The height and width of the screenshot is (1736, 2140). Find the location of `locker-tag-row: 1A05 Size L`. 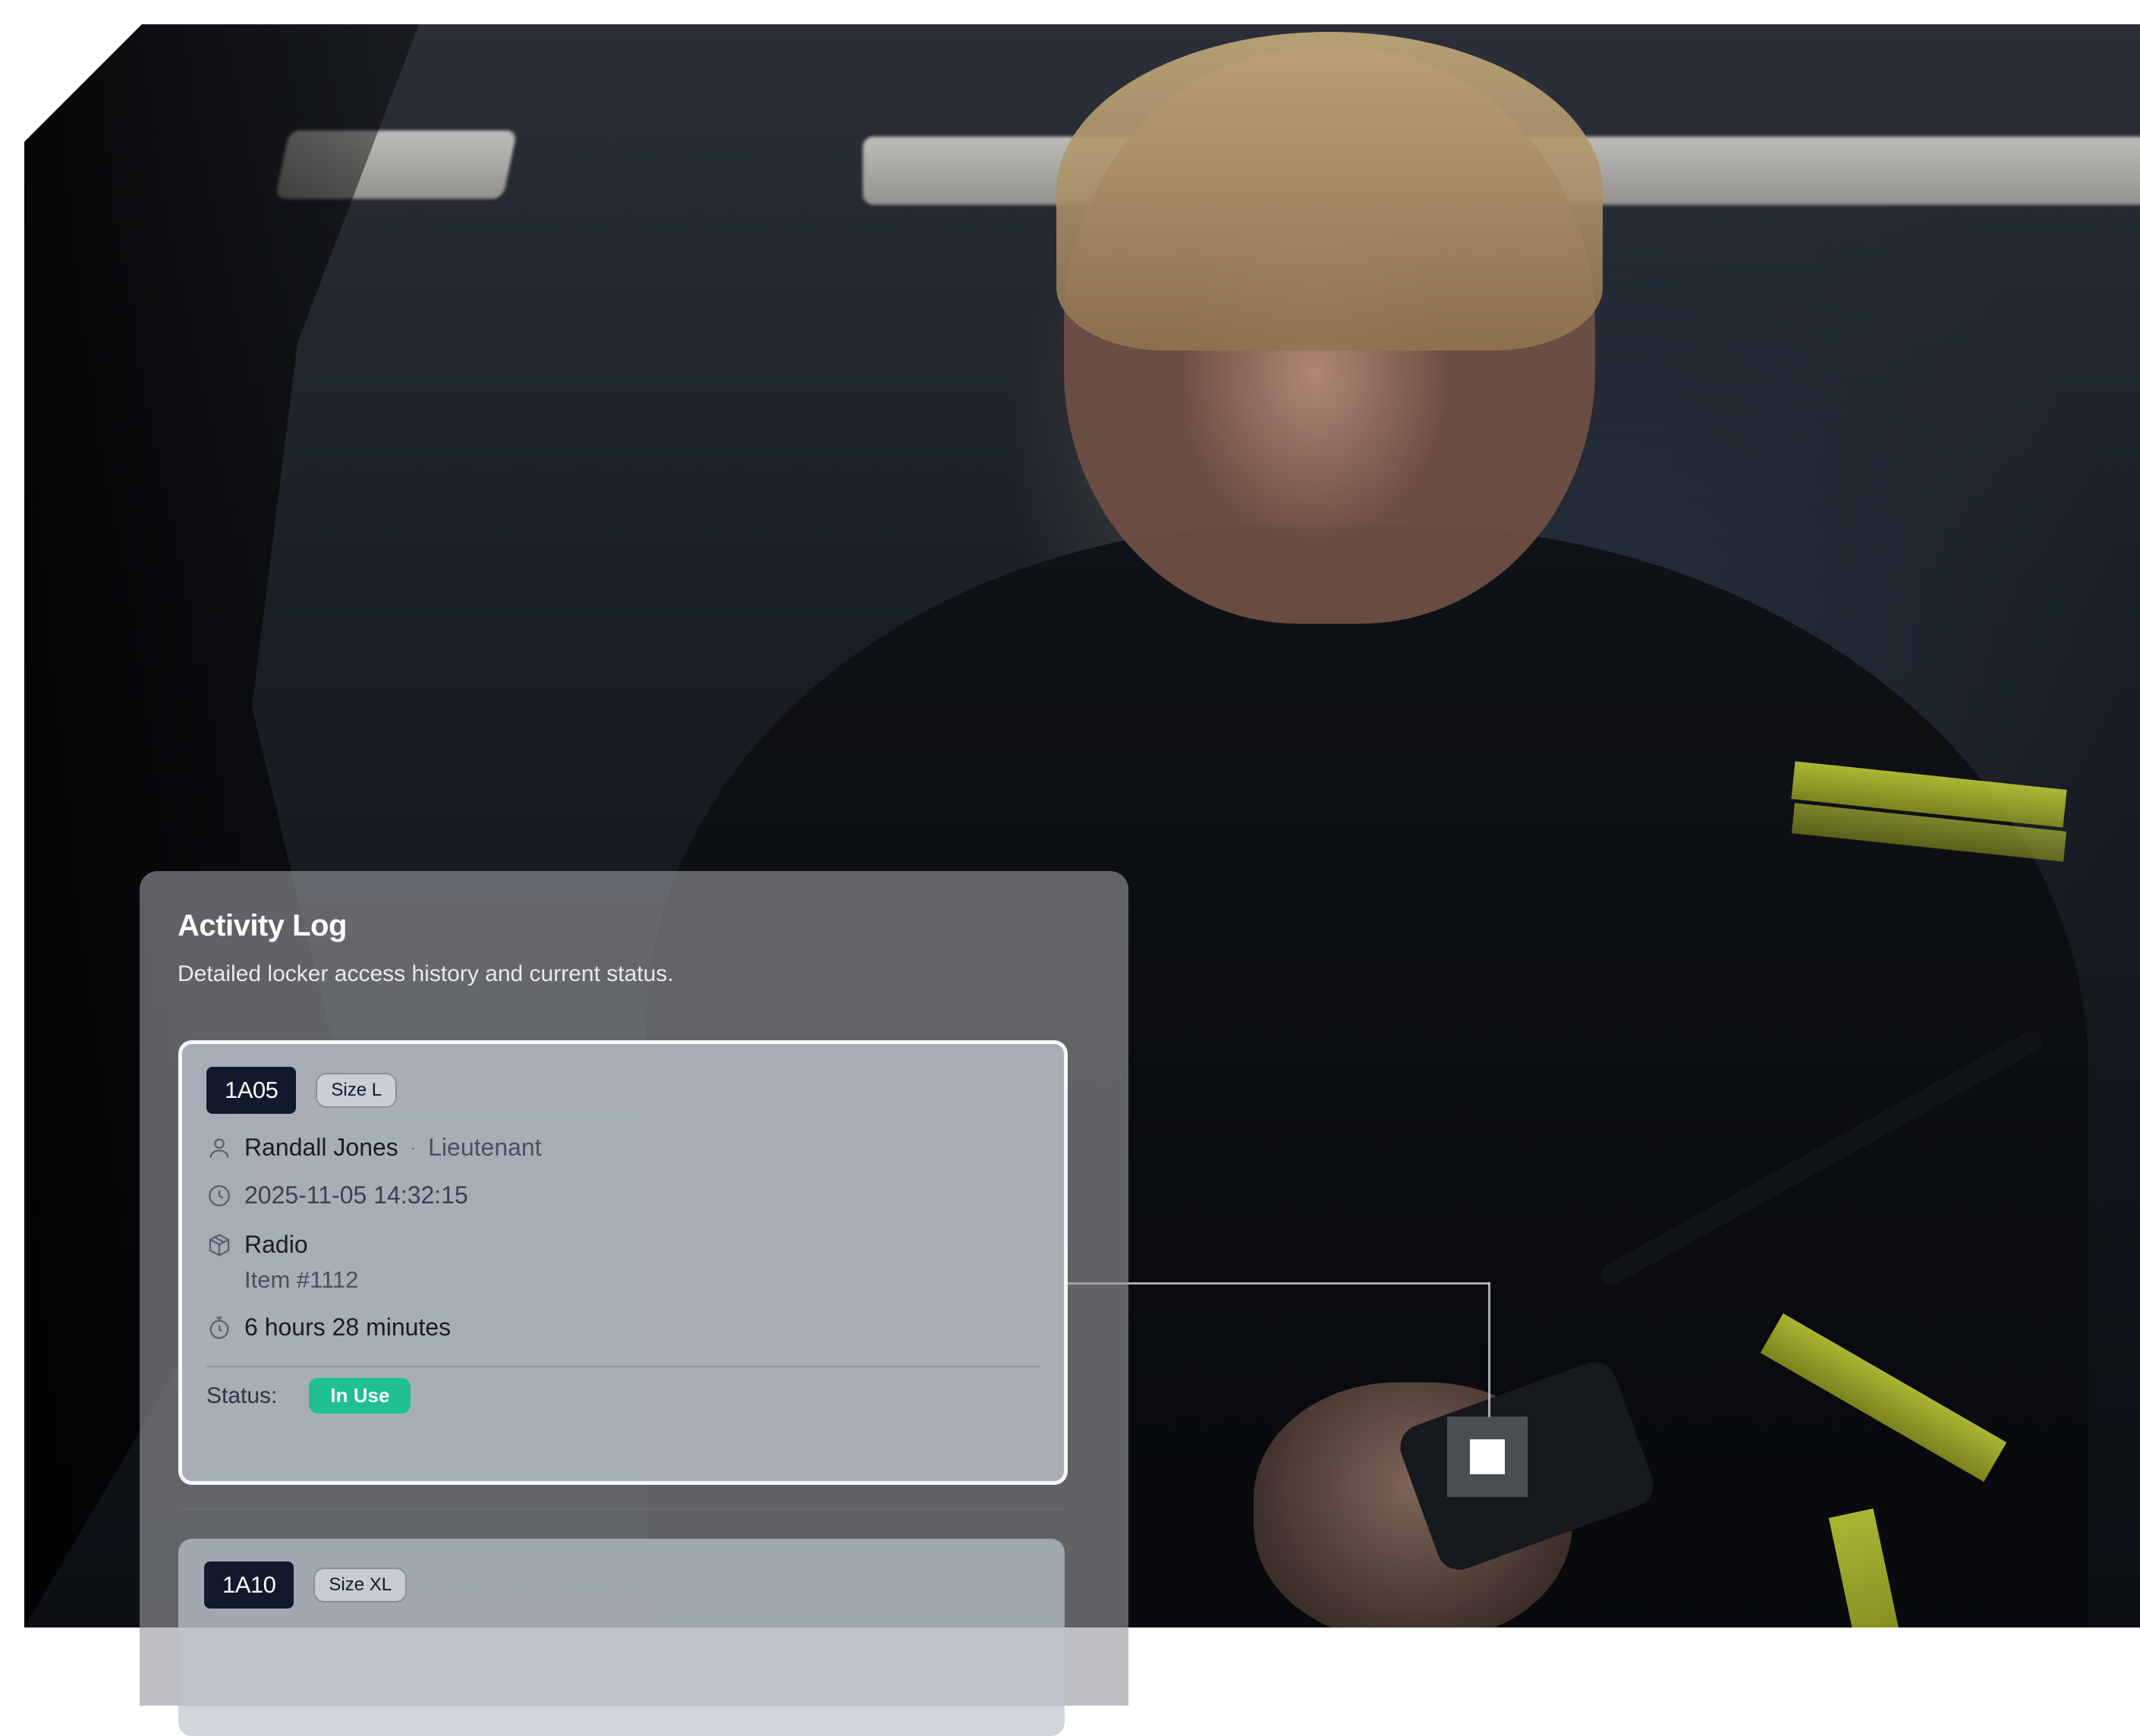

locker-tag-row: 1A05 Size L is located at coordinates (623, 1091).